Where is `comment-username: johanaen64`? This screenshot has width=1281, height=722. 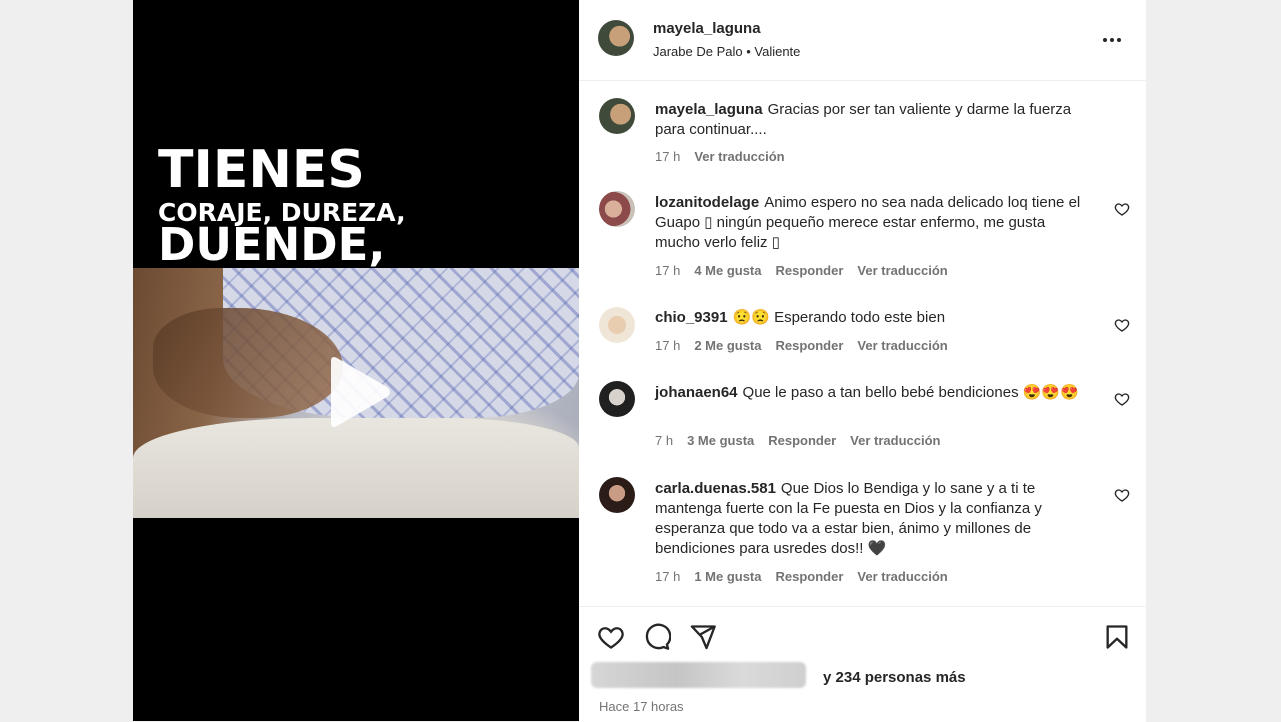 comment-username: johanaen64 is located at coordinates (696, 392).